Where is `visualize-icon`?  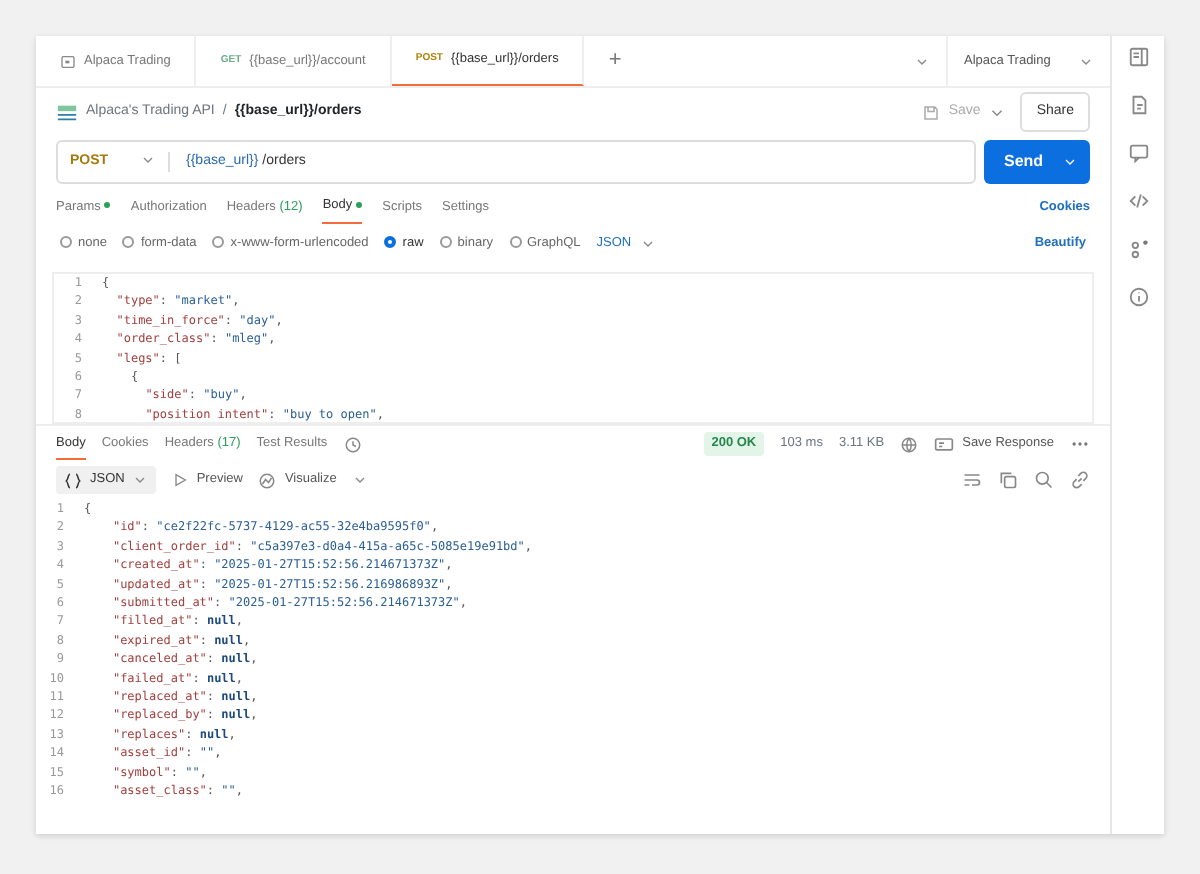
visualize-icon is located at coordinates (267, 480).